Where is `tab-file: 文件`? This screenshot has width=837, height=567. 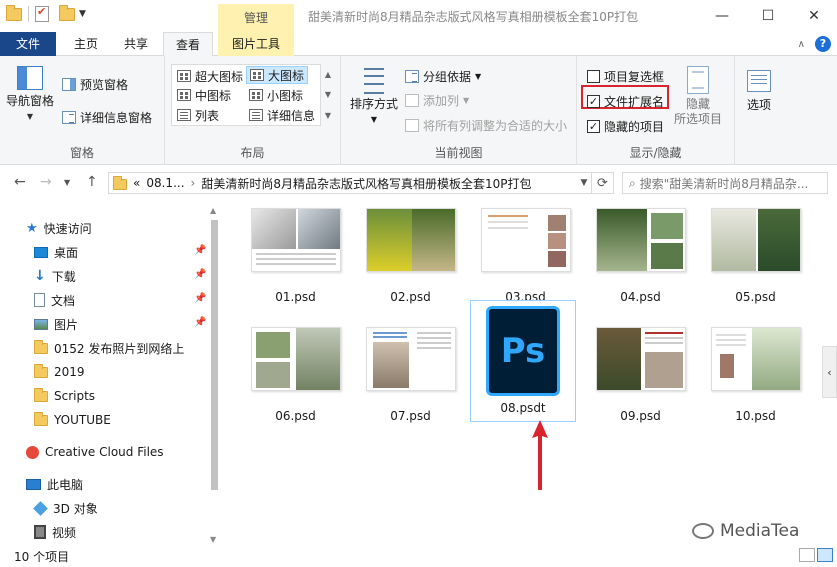
tab-file: 文件 is located at coordinates (28, 44).